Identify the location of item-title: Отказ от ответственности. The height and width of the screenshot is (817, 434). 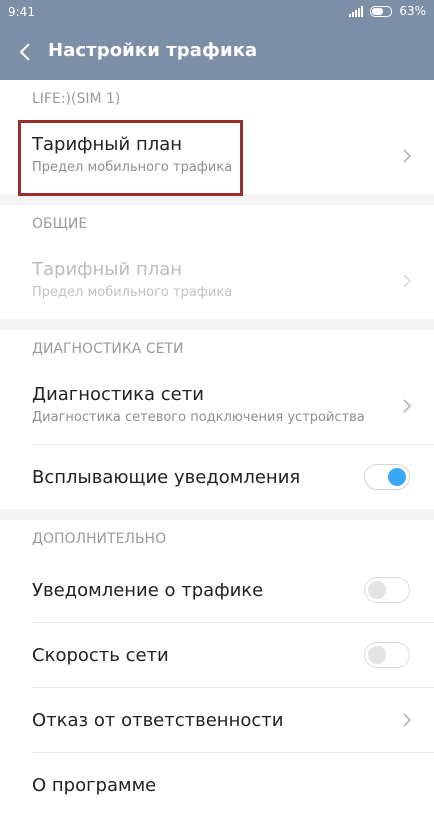
(158, 720).